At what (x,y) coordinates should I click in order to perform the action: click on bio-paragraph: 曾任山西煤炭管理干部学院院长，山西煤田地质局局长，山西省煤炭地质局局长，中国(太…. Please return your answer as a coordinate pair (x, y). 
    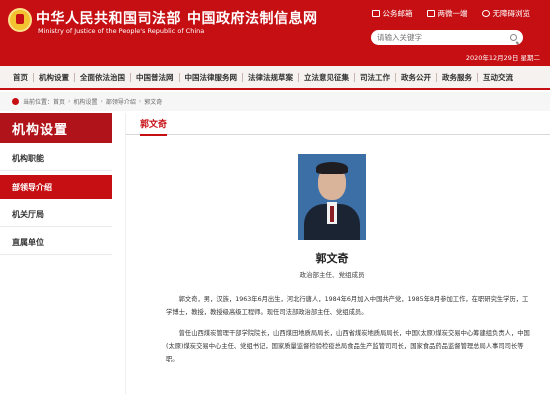
    Looking at the image, I should click on (348, 346).